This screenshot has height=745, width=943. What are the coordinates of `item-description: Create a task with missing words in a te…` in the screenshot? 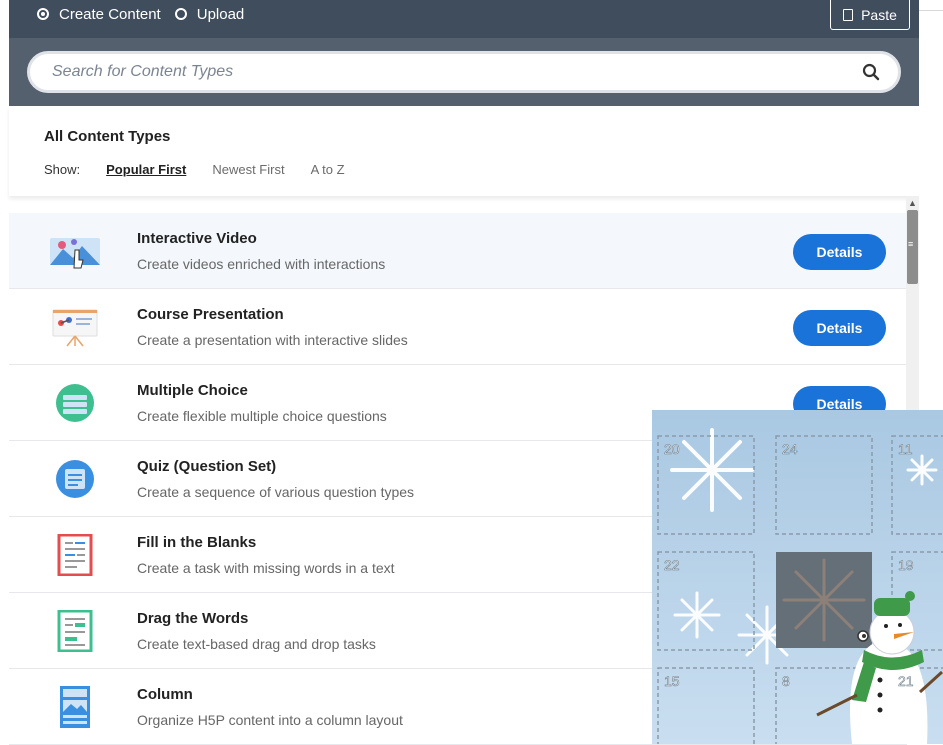 It's located at (266, 568).